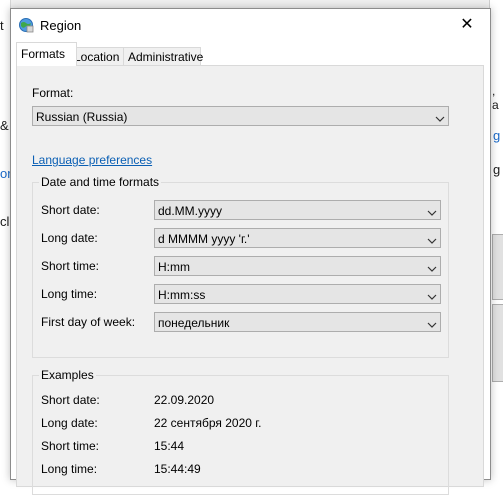  What do you see at coordinates (70, 210) in the screenshot?
I see `short-date-label: Short date:` at bounding box center [70, 210].